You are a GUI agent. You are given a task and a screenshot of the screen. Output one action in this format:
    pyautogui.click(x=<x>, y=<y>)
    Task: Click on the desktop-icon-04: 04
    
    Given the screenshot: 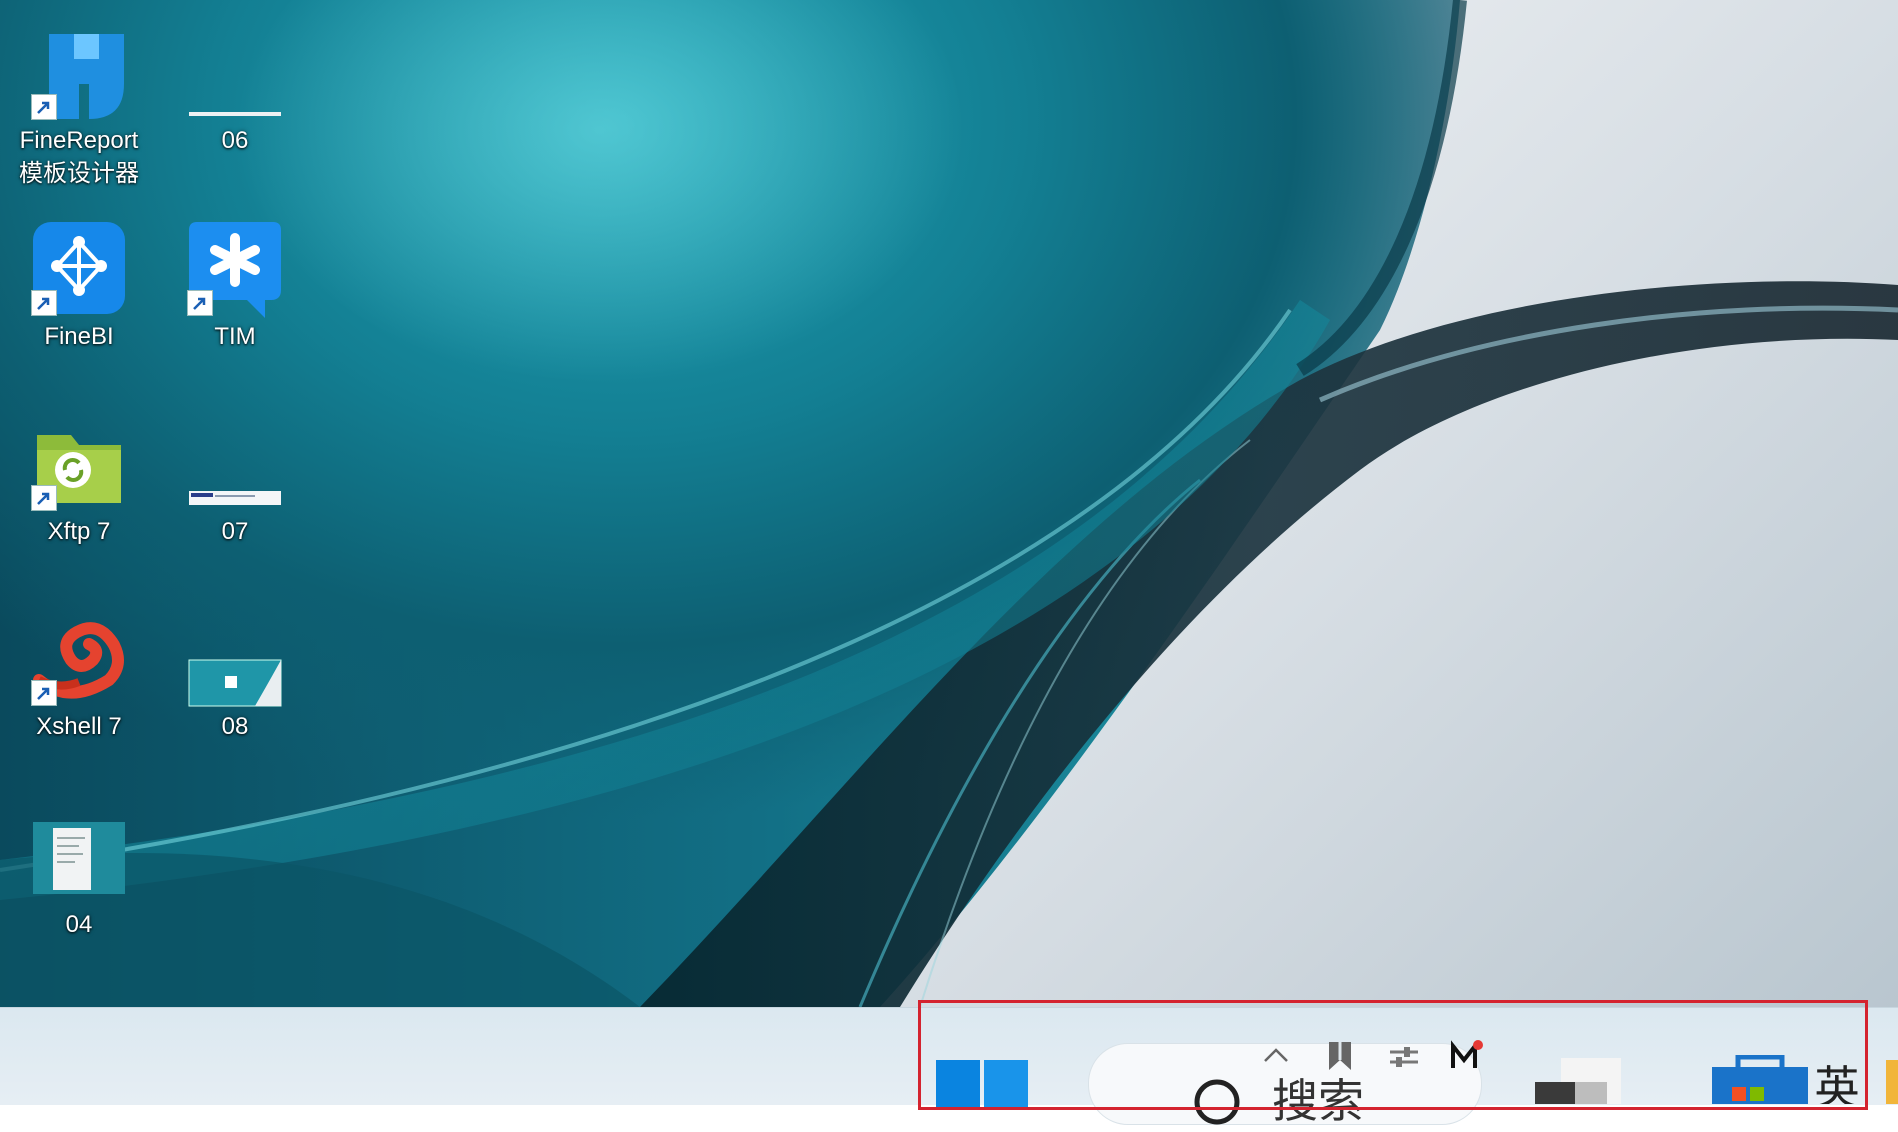 What is the action you would take?
    pyautogui.click(x=79, y=874)
    